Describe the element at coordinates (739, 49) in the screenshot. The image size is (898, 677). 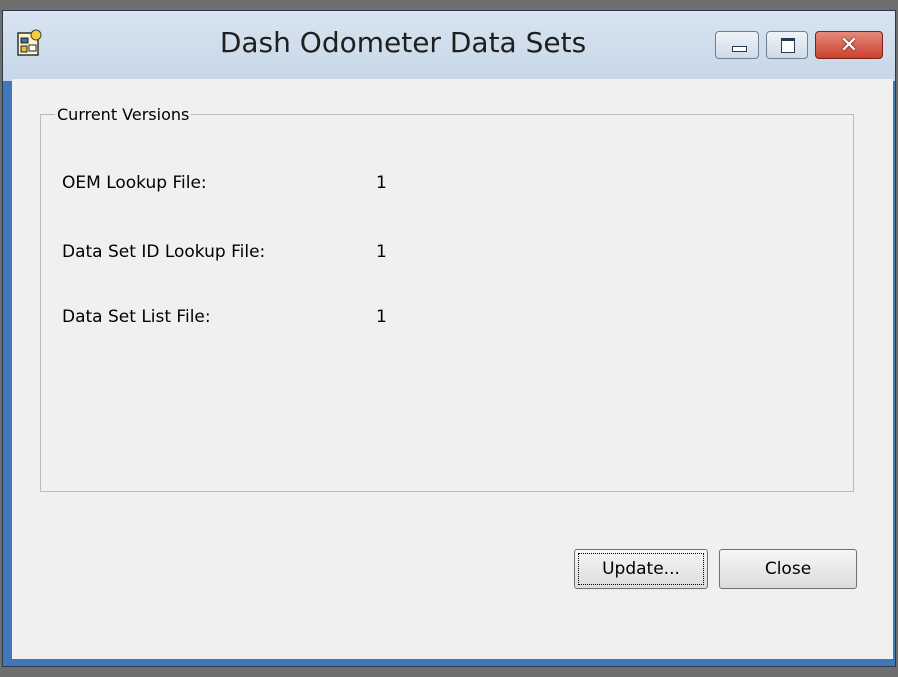
I see `minimize-icon` at that location.